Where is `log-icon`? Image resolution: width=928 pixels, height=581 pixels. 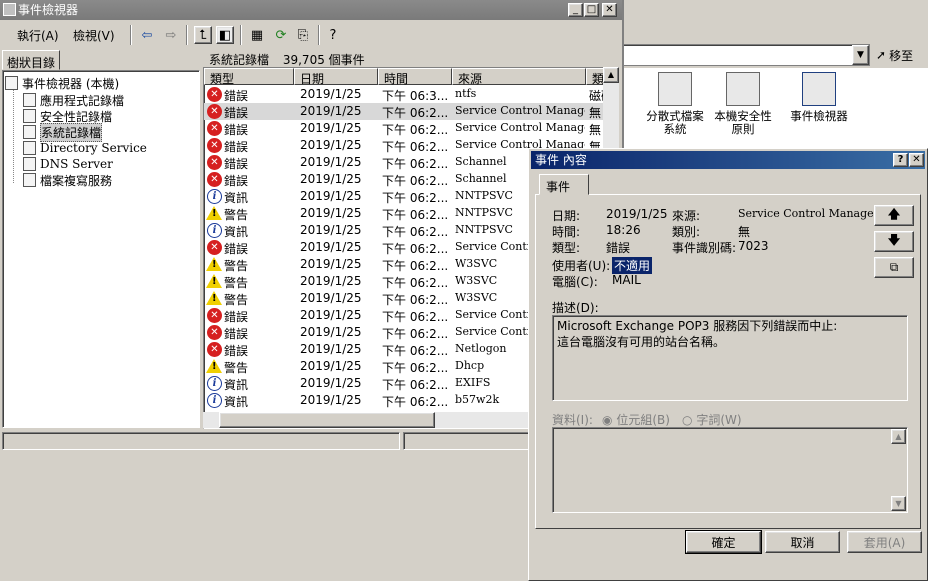
log-icon is located at coordinates (29, 100).